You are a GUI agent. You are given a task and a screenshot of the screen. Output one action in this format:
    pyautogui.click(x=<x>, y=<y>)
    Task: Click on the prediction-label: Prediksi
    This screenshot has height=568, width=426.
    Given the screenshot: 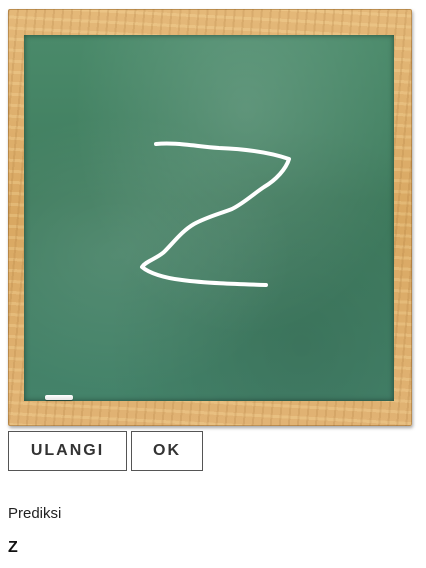 What is the action you would take?
    pyautogui.click(x=35, y=513)
    